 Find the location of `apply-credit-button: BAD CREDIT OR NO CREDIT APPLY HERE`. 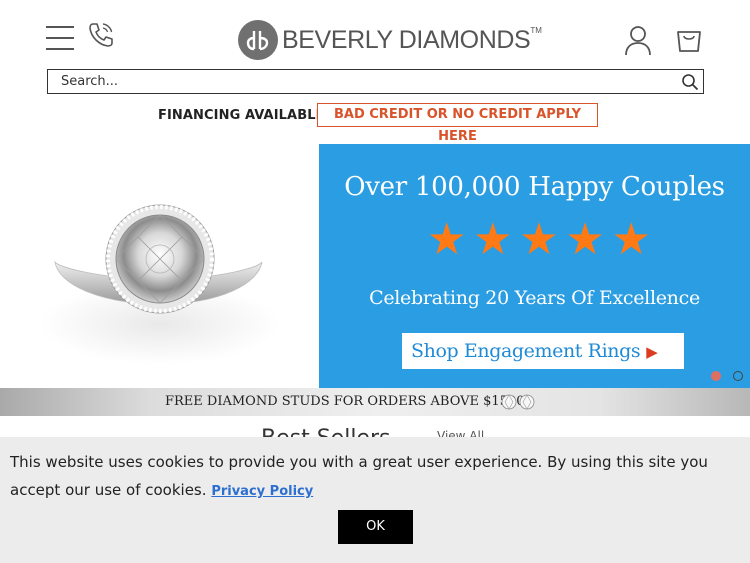

apply-credit-button: BAD CREDIT OR NO CREDIT APPLY HERE is located at coordinates (457, 123).